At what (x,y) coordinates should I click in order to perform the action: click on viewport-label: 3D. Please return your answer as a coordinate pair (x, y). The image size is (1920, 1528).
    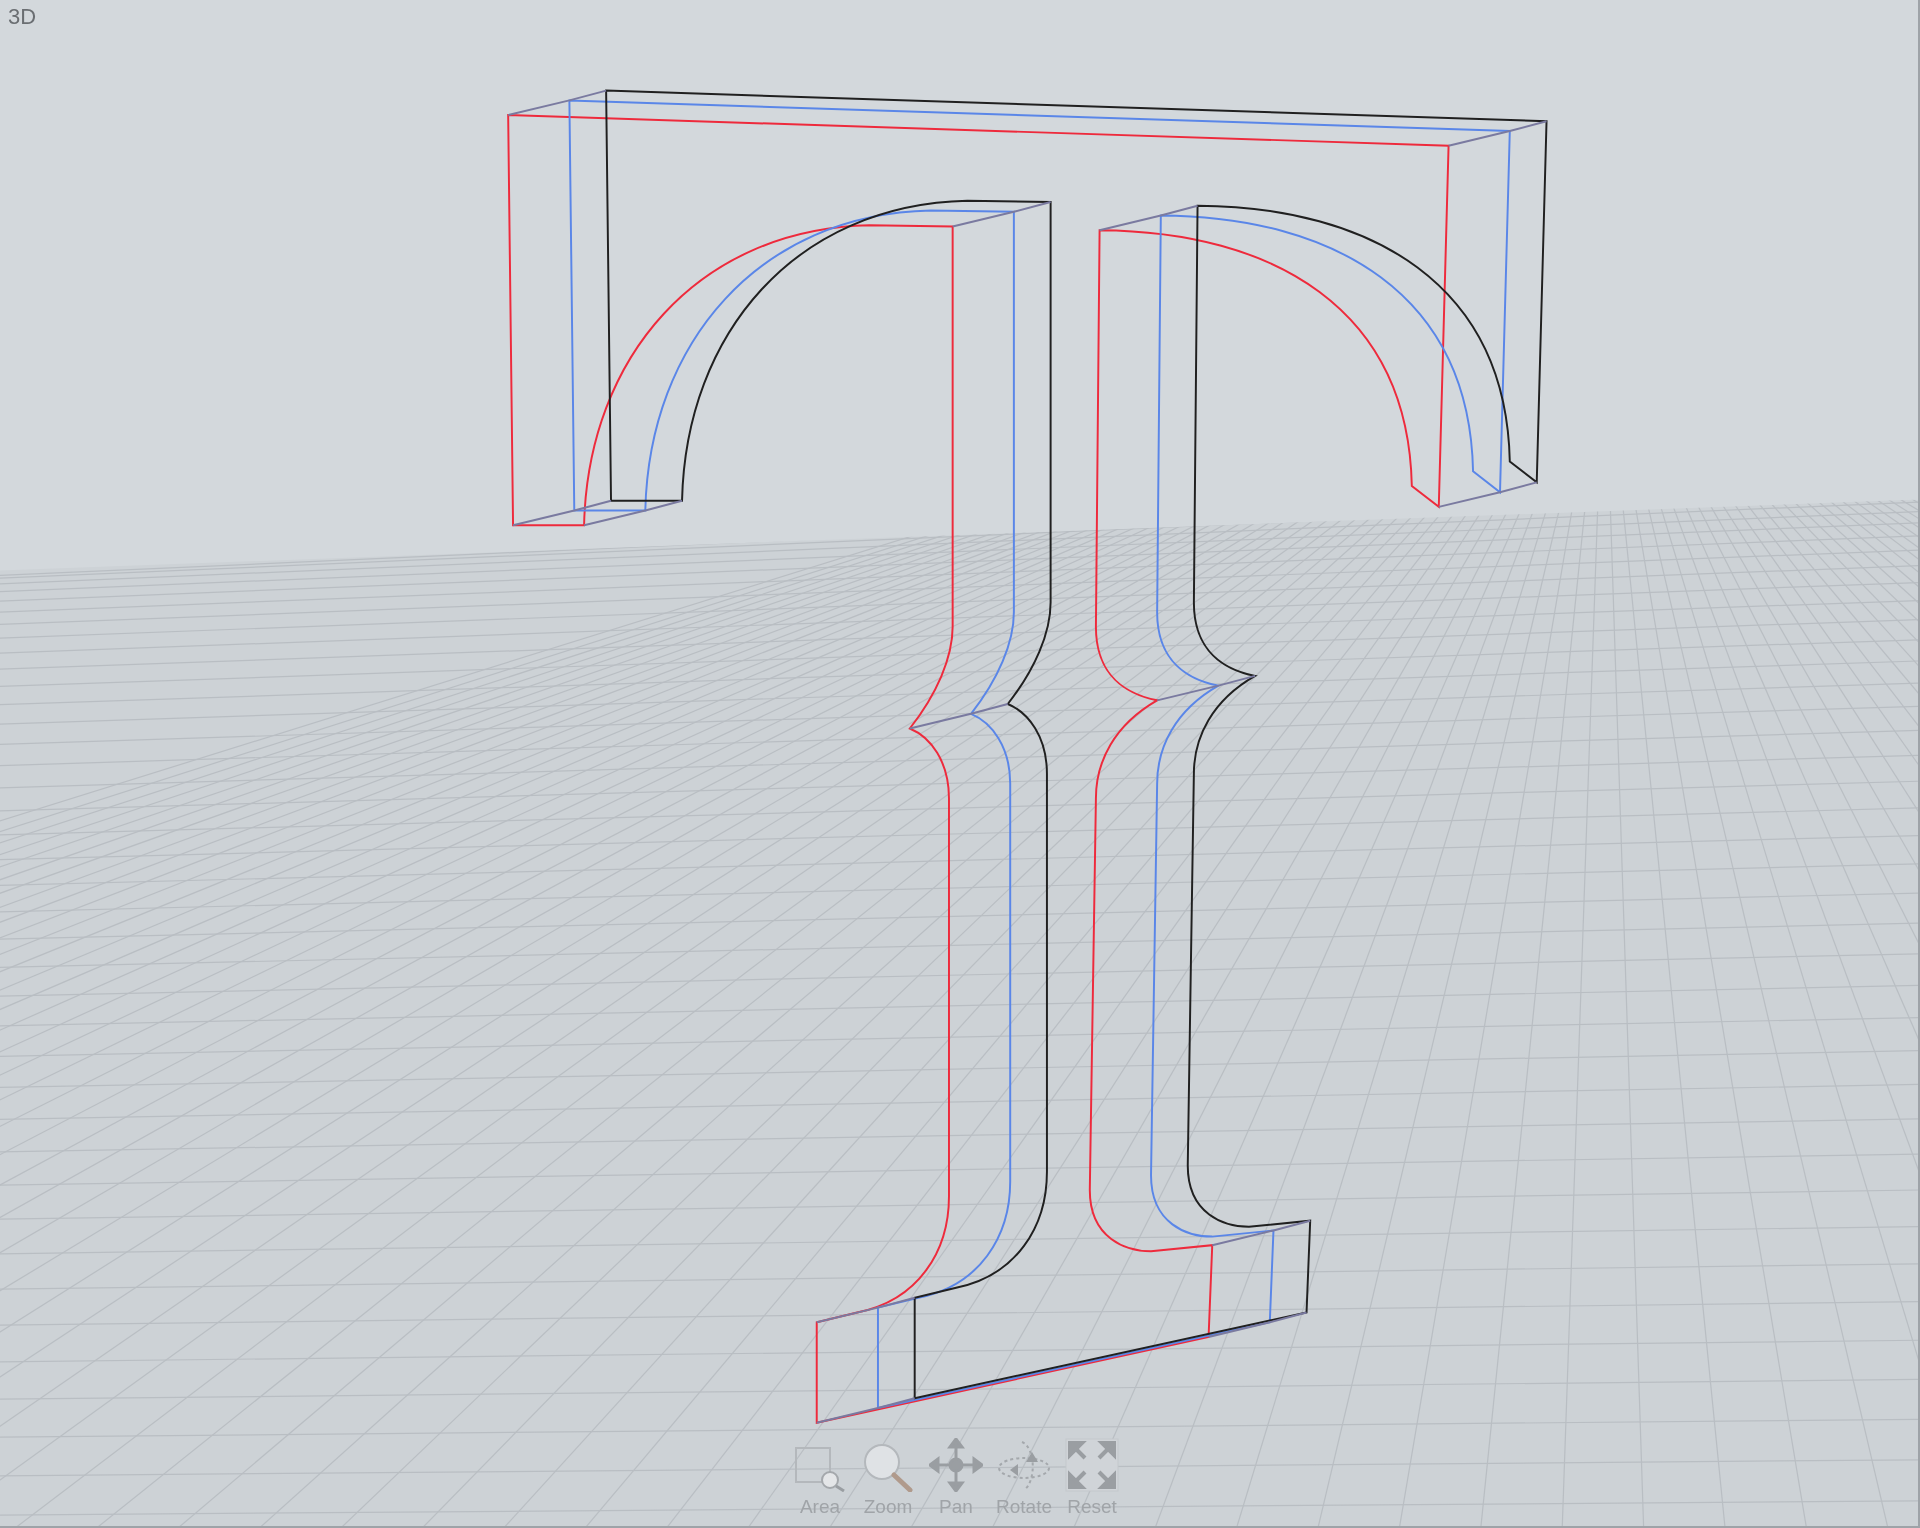
    Looking at the image, I should click on (22, 17).